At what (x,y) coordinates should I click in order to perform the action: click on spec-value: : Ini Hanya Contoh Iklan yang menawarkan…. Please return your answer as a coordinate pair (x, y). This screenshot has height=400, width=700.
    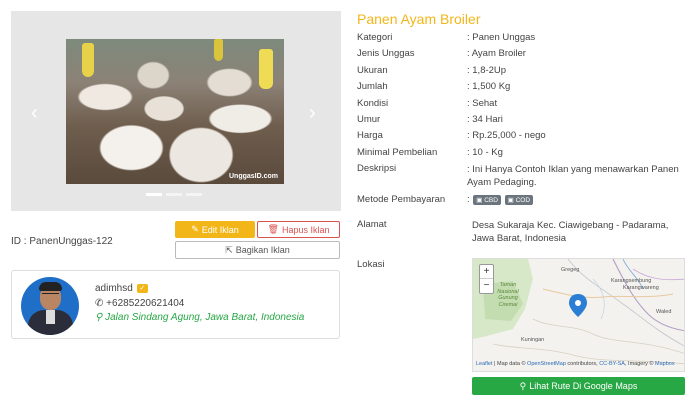
    Looking at the image, I should click on (573, 176).